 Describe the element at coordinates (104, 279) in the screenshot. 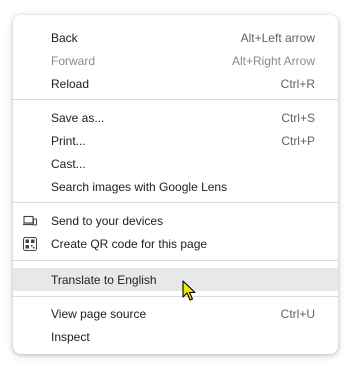

I see `menu-item-label: Translate to English` at that location.